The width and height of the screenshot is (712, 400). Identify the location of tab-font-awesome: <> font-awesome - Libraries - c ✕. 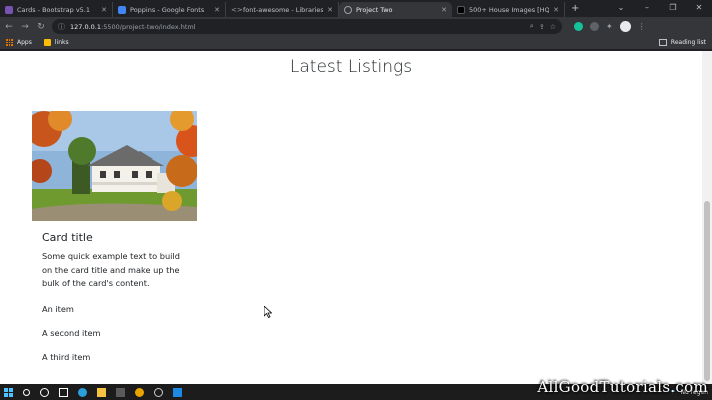
(282, 9).